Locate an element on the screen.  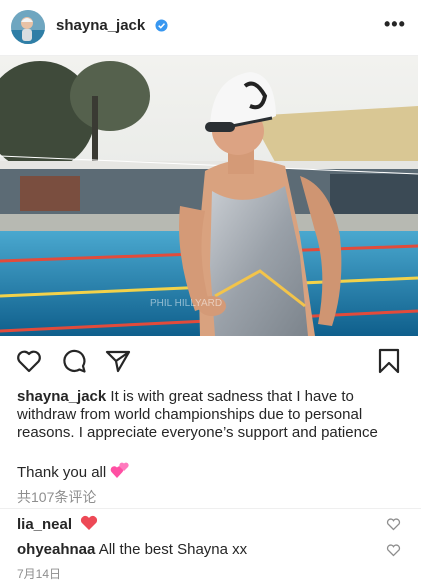
comment-item: lia_neal is located at coordinates (57, 524).